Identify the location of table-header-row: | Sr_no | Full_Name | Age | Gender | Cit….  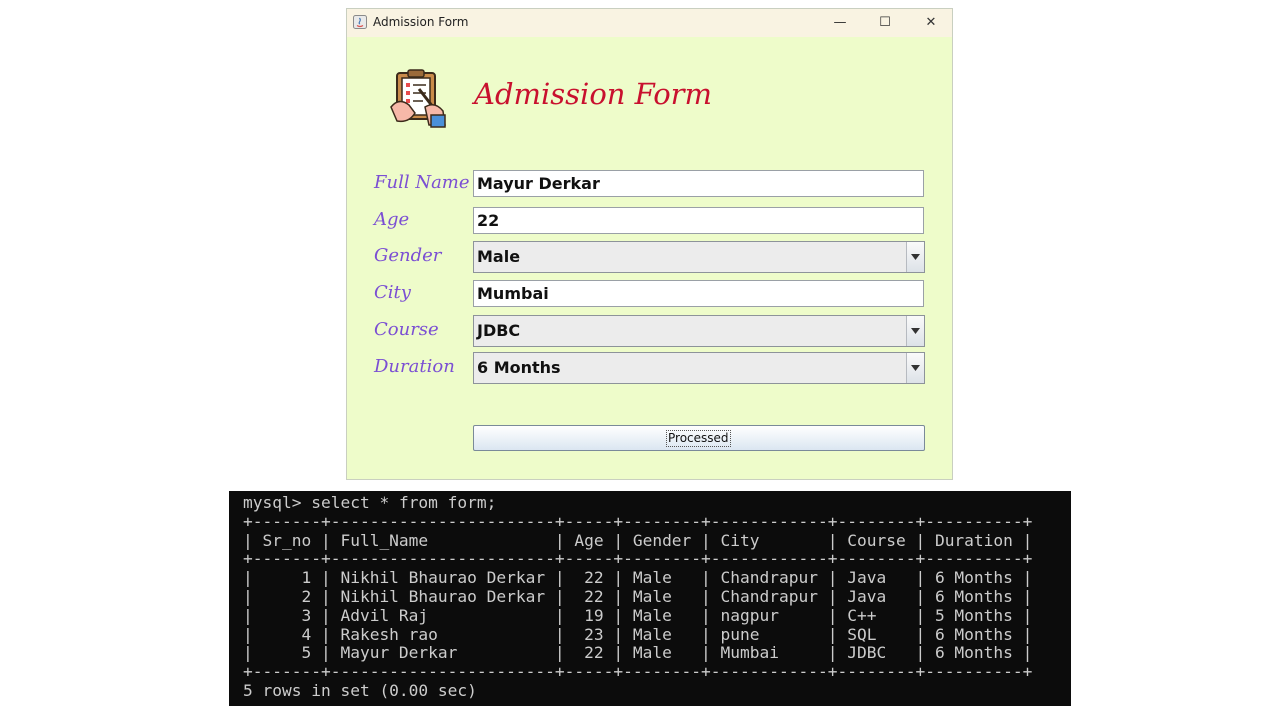
(638, 540).